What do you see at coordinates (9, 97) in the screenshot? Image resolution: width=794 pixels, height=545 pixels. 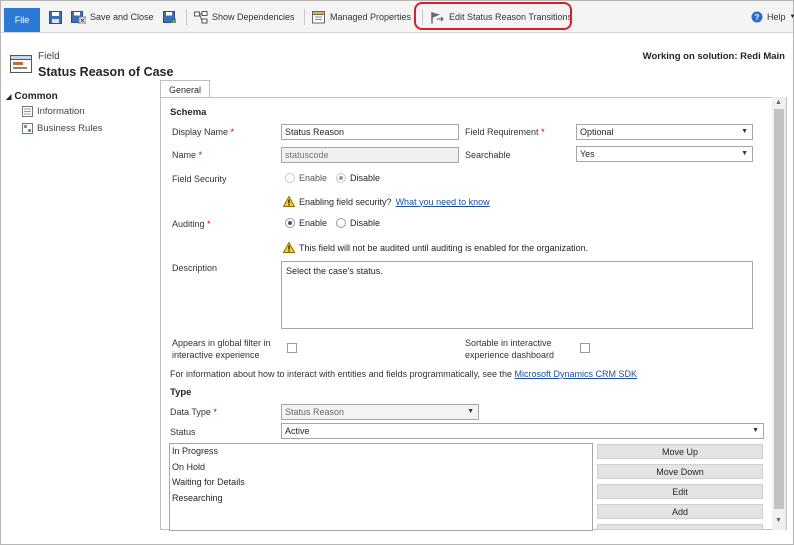 I see `collapse-triangle-icon: ◢` at bounding box center [9, 97].